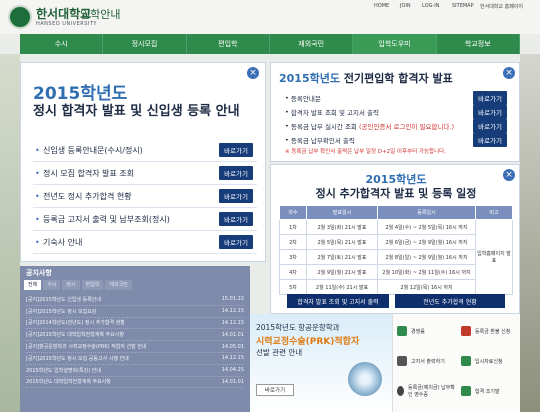 This screenshot has width=540, height=412. I want to click on util-homepage-link: 한서대학교 홈페이지, so click(501, 6).